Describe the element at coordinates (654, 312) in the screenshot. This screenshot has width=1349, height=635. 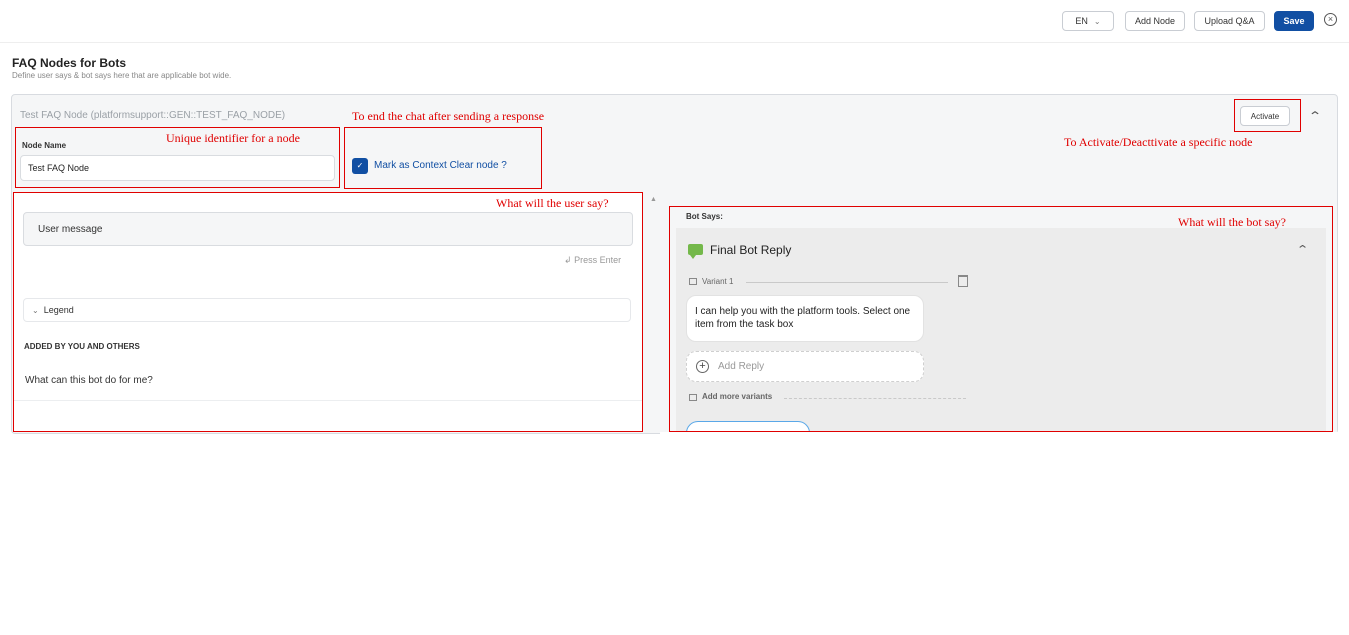
I see `panel-scrollbar: ▲` at that location.